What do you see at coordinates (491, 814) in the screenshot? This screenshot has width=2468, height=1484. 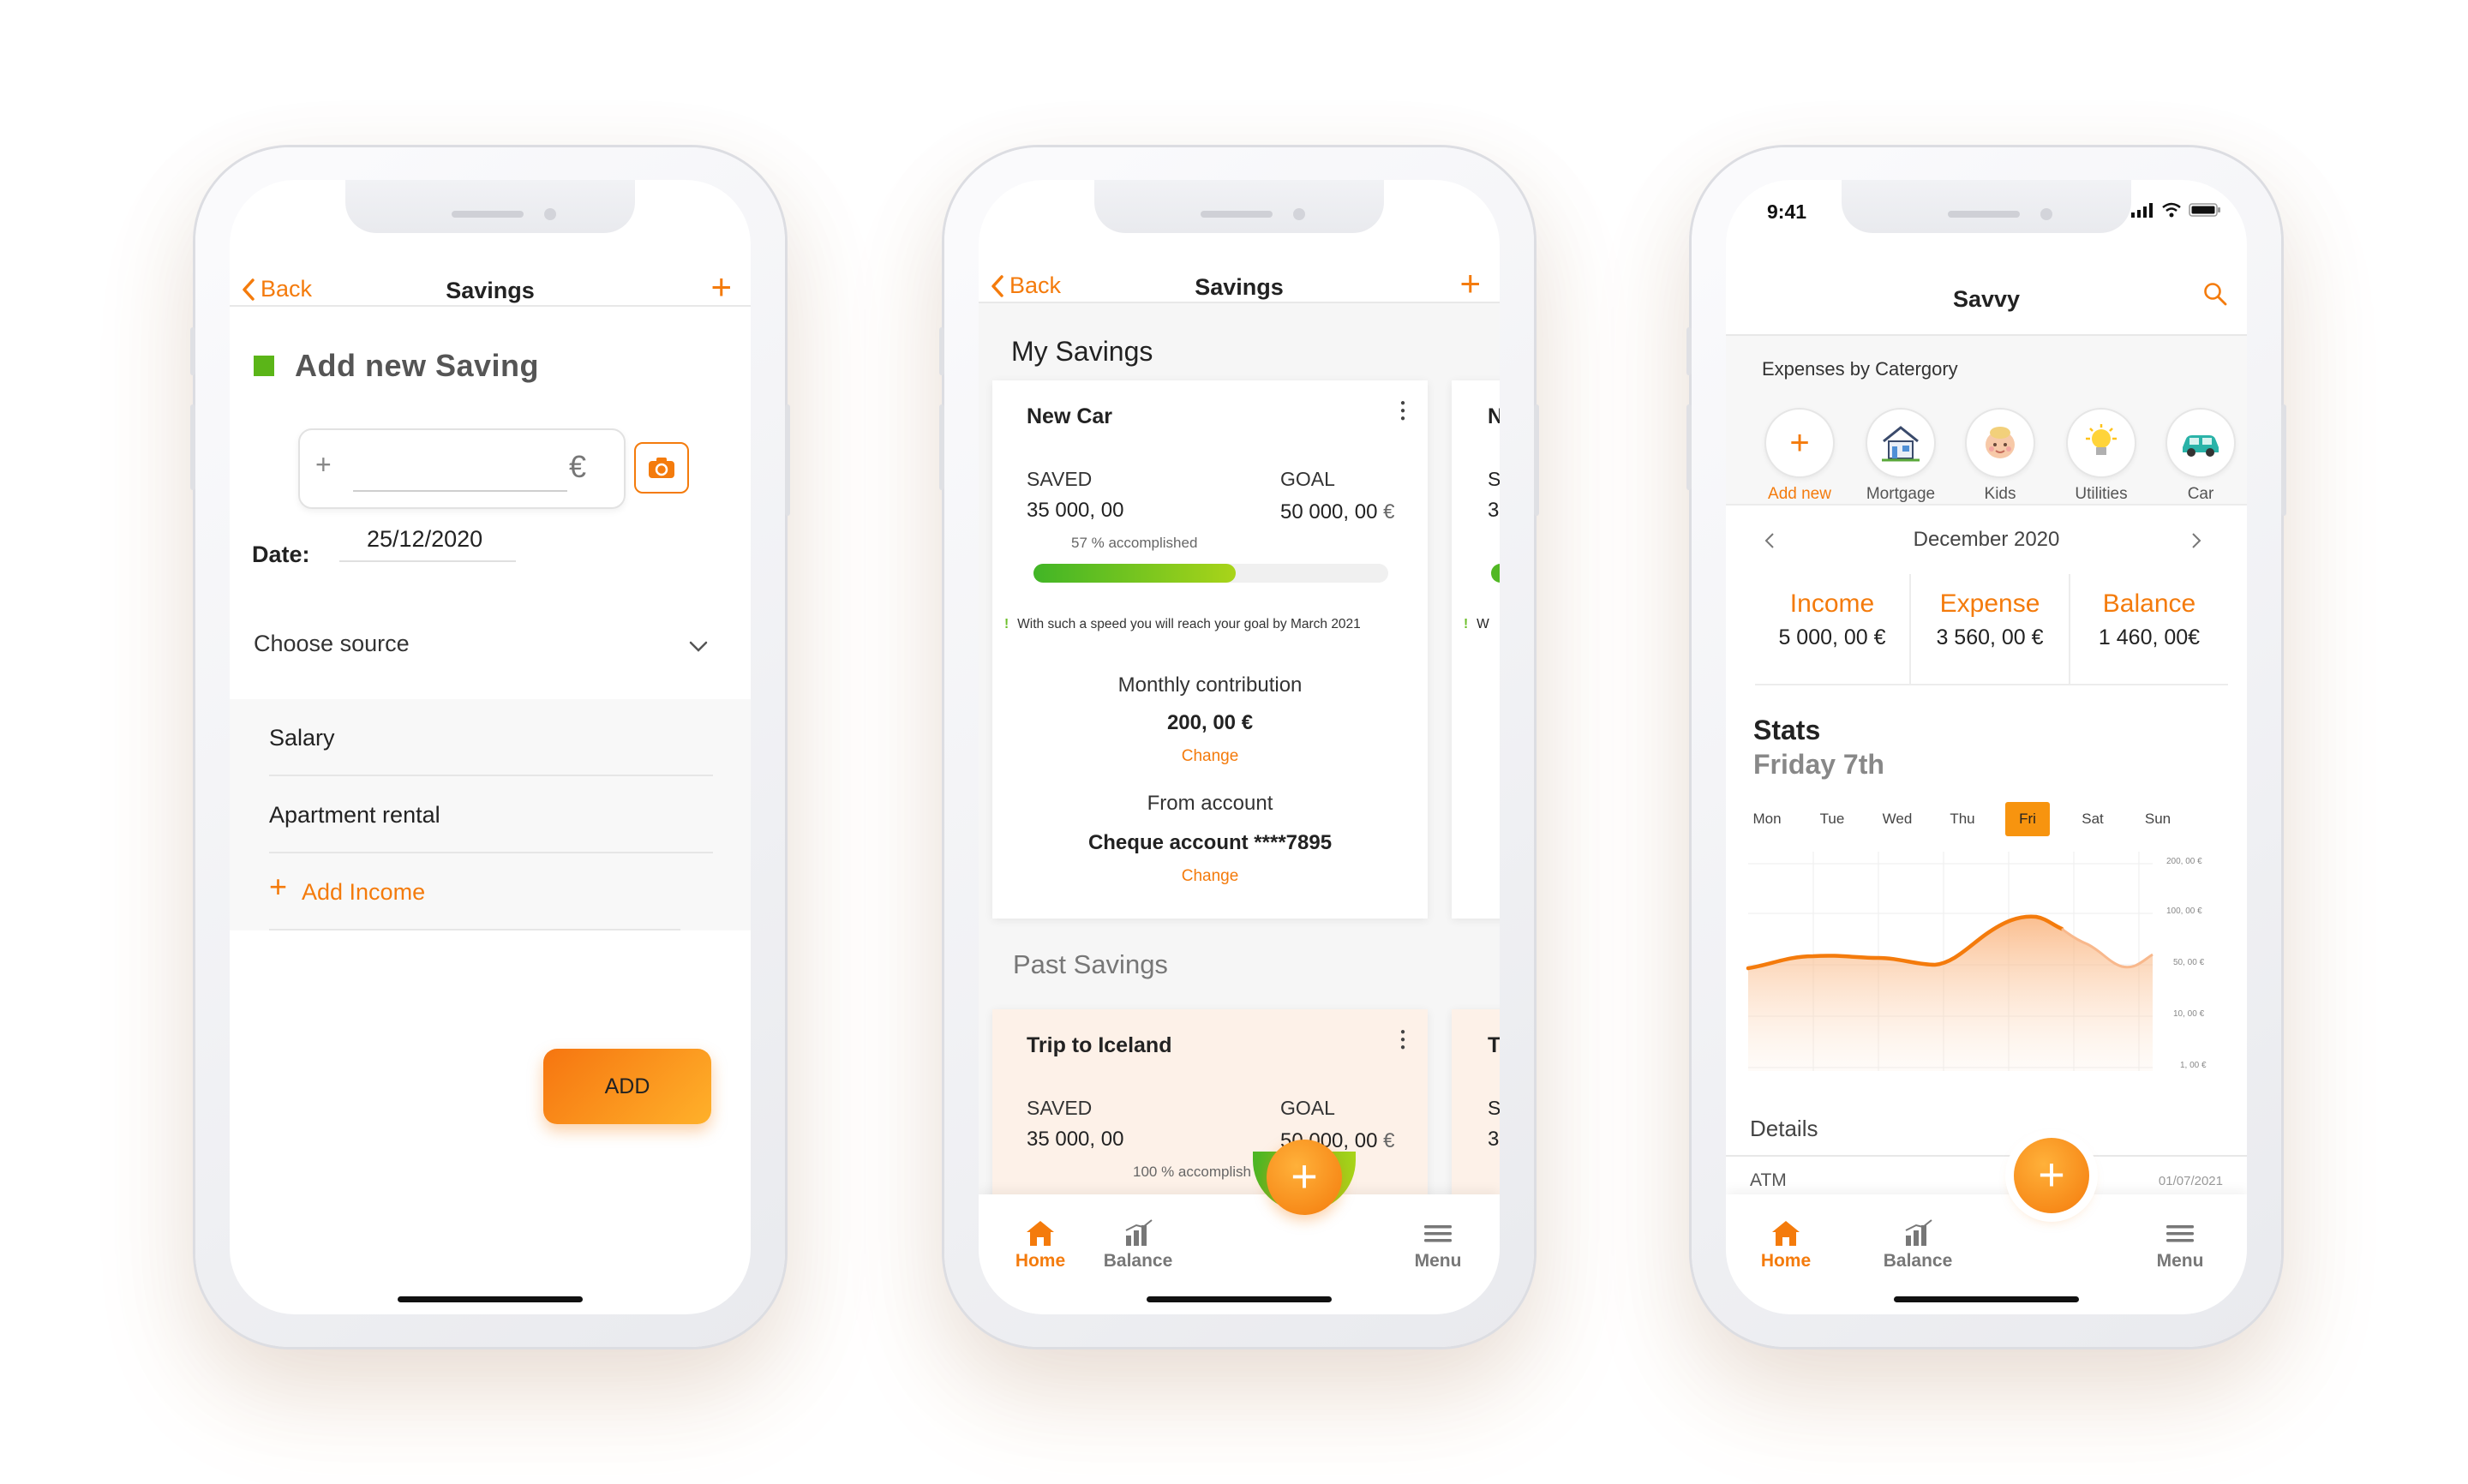 I see `list-item: Apartment rental` at bounding box center [491, 814].